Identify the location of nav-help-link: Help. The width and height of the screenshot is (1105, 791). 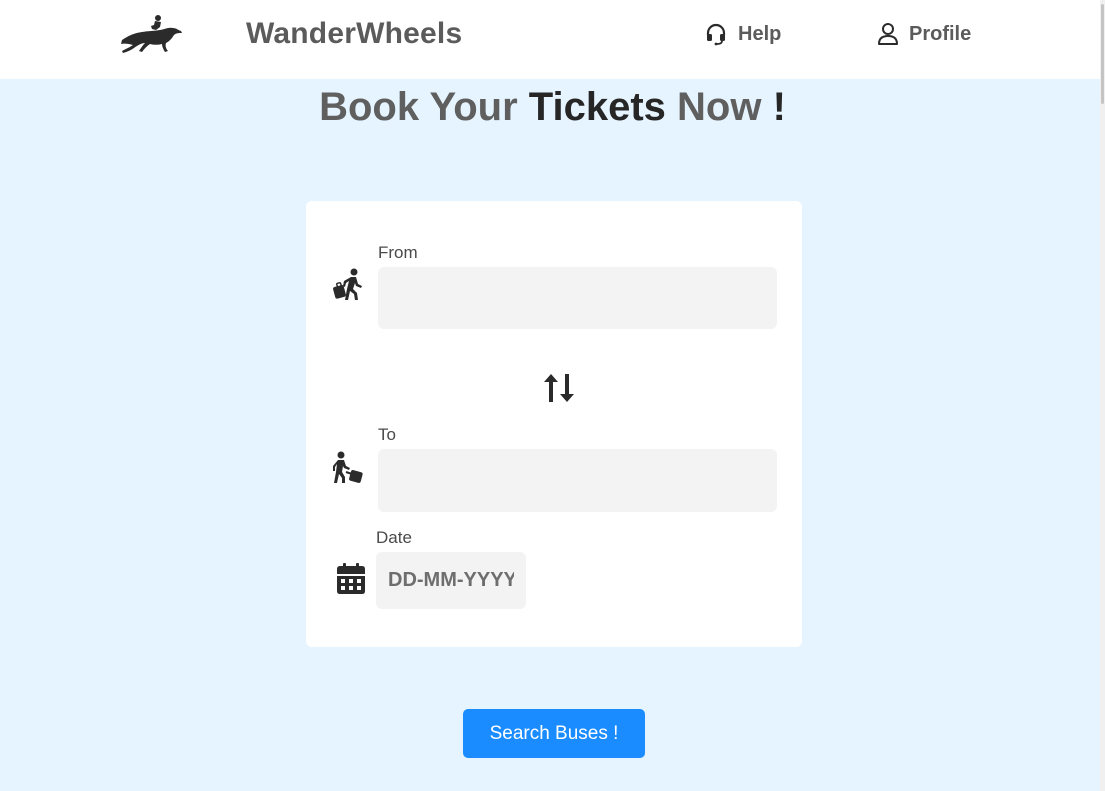
(742, 34).